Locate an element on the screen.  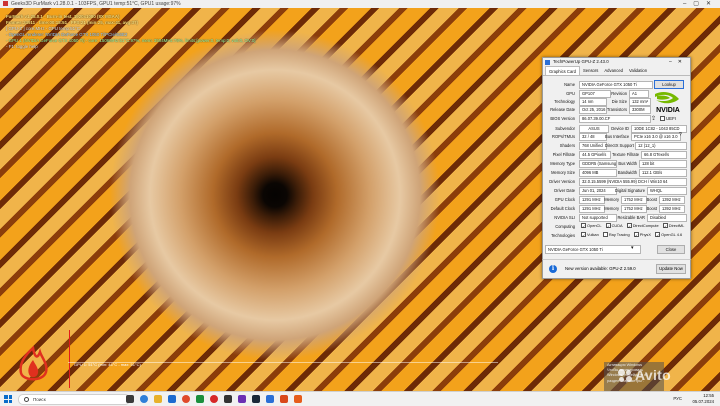
gpuz-window-controls: –✕ is located at coordinates (678, 62).